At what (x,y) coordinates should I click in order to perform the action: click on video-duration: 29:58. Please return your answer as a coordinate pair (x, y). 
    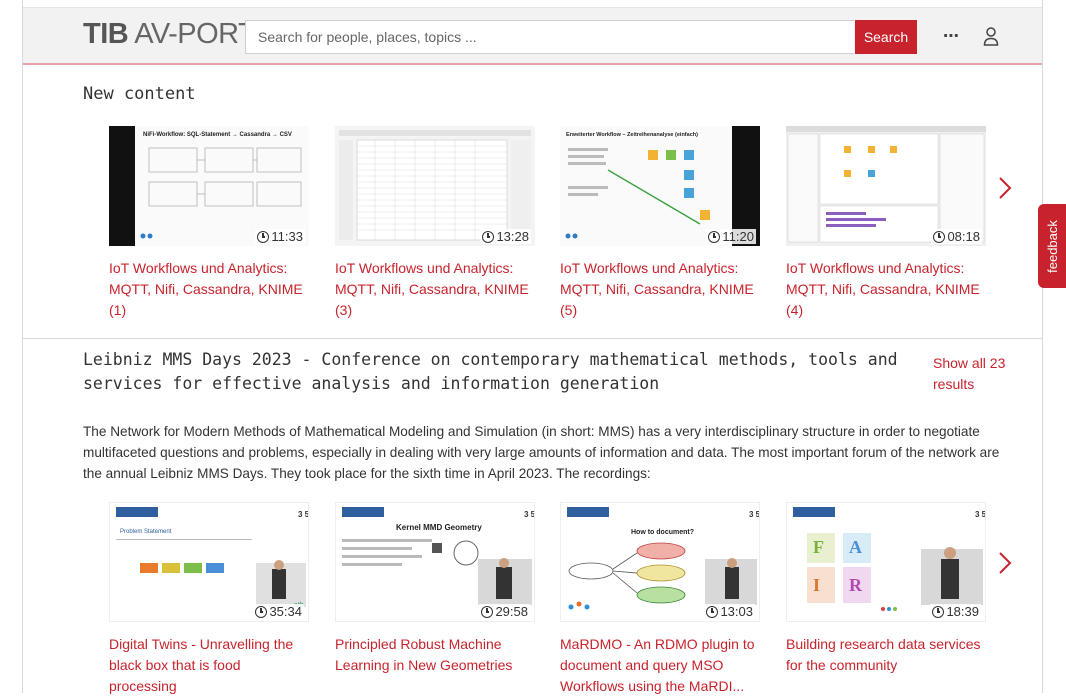
    Looking at the image, I should click on (504, 611).